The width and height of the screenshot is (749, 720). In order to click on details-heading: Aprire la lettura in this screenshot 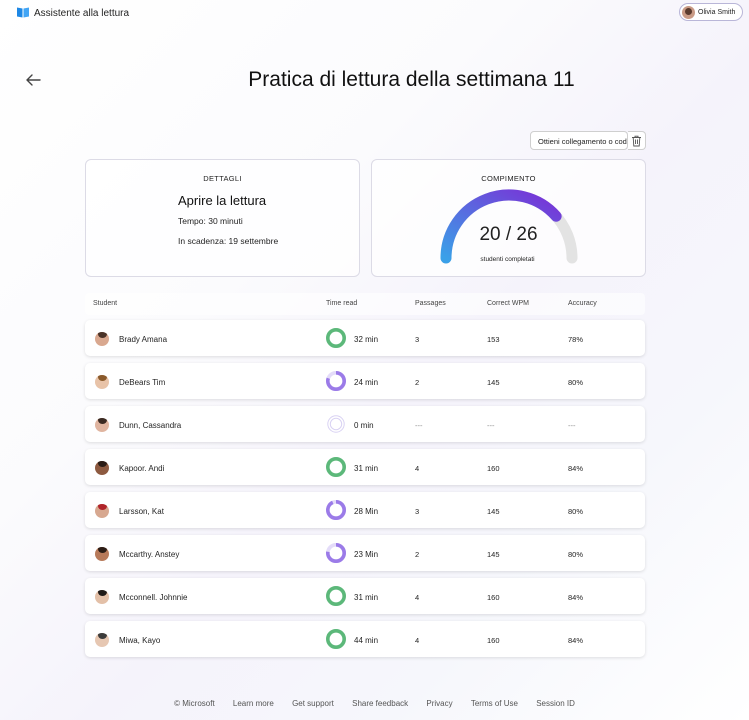, I will do `click(222, 200)`.